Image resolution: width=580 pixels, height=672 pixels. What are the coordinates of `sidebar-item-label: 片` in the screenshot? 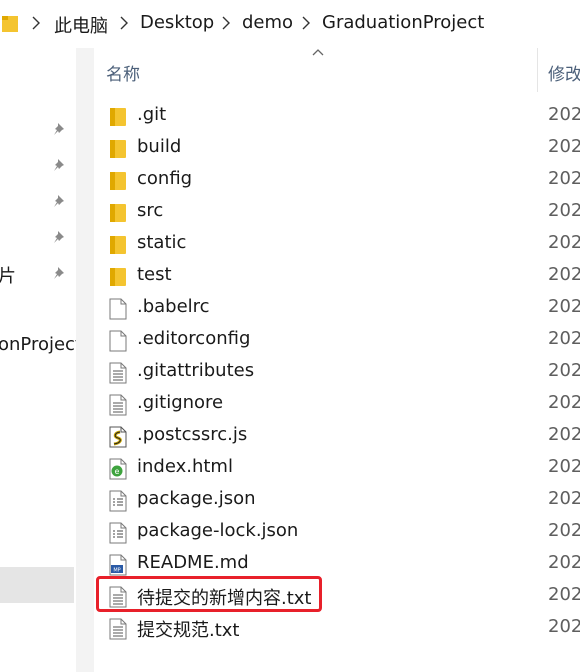 It's located at (8, 275).